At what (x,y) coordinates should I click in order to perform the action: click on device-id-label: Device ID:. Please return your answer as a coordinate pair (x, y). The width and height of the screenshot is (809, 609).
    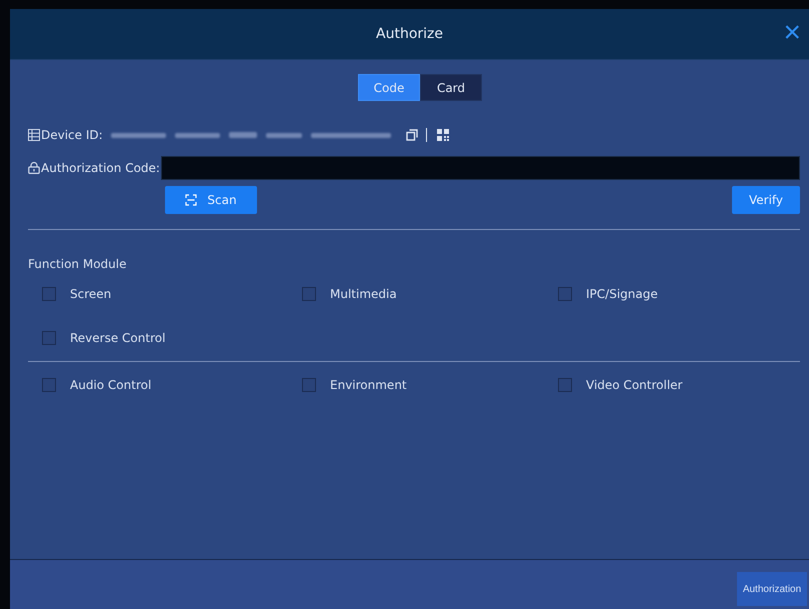
    Looking at the image, I should click on (72, 135).